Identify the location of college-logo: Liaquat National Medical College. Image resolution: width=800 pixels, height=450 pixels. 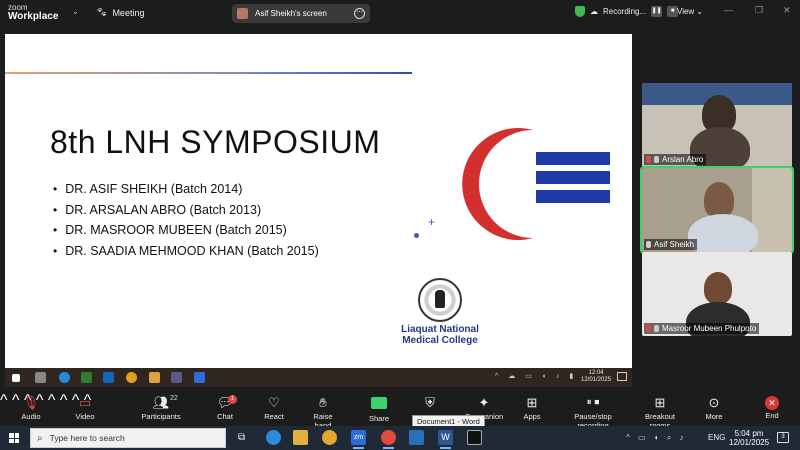
(440, 312).